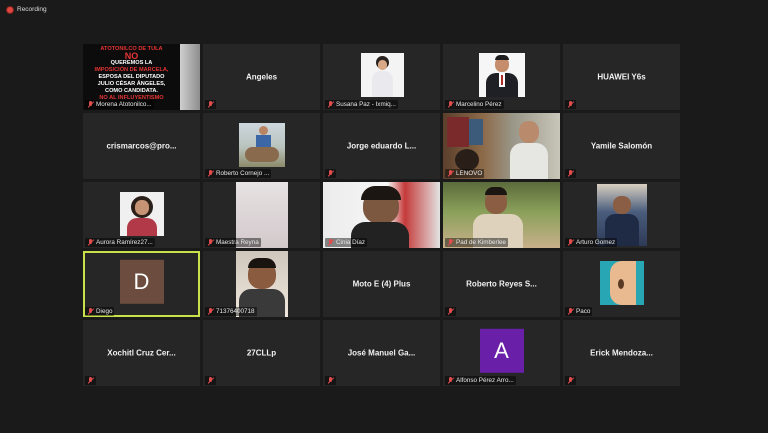 The image size is (768, 433). What do you see at coordinates (384, 11) in the screenshot?
I see `meeting-top-bar: Recording` at bounding box center [384, 11].